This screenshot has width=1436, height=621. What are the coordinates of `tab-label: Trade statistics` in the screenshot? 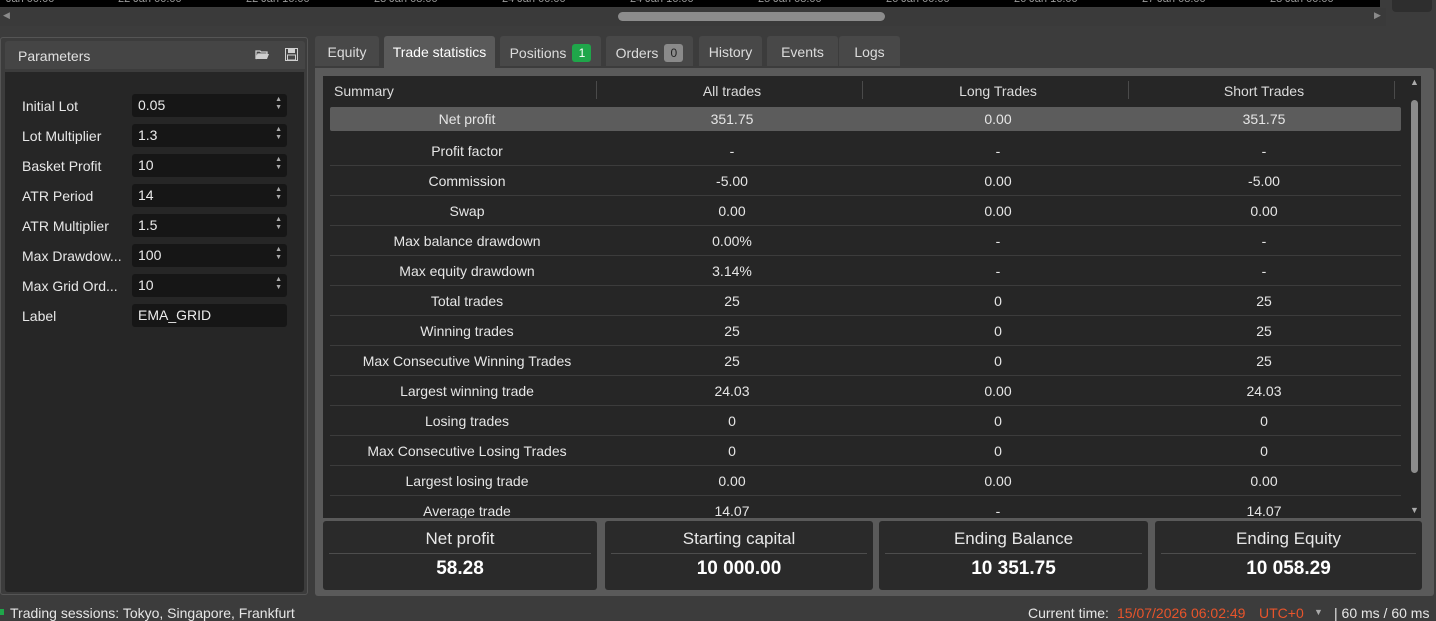 It's located at (439, 52).